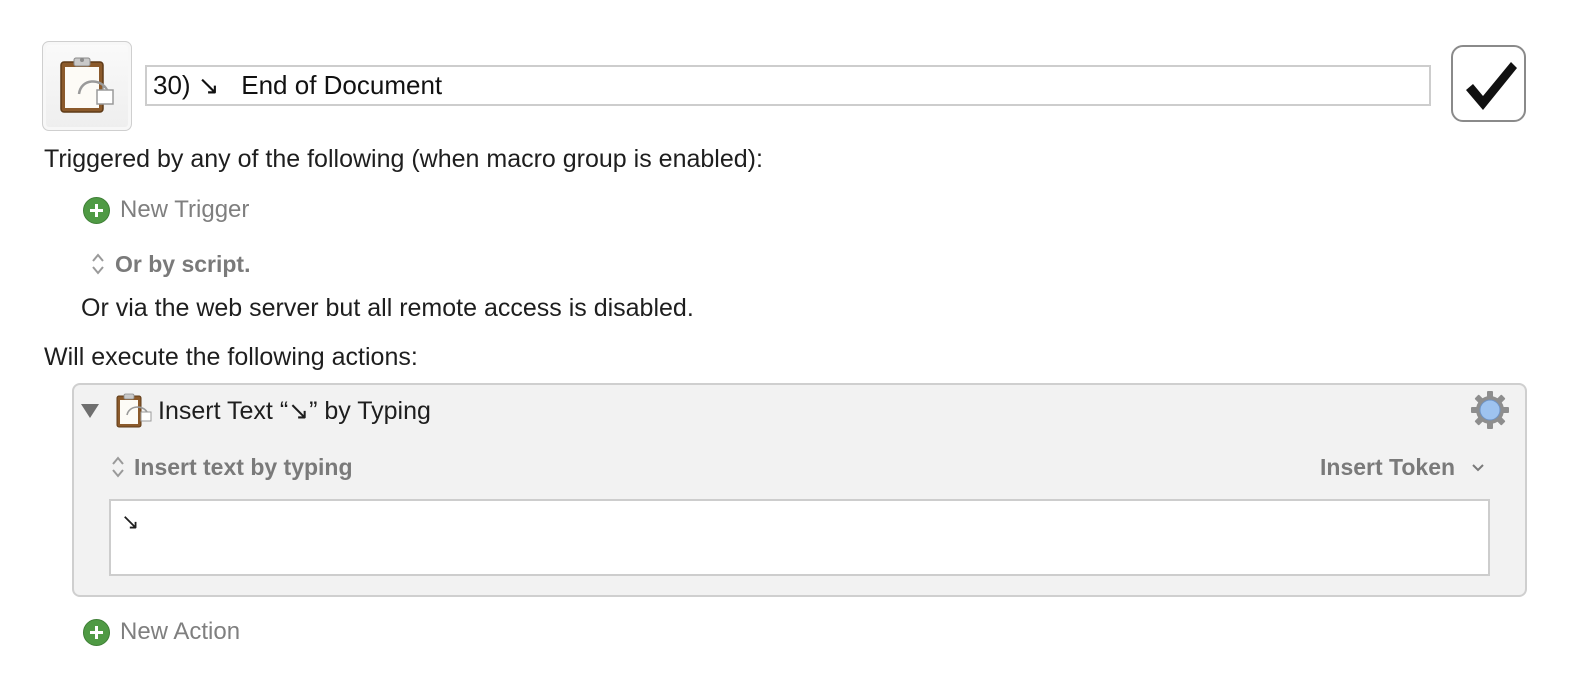  What do you see at coordinates (96, 632) in the screenshot?
I see `new-action-plus-icon` at bounding box center [96, 632].